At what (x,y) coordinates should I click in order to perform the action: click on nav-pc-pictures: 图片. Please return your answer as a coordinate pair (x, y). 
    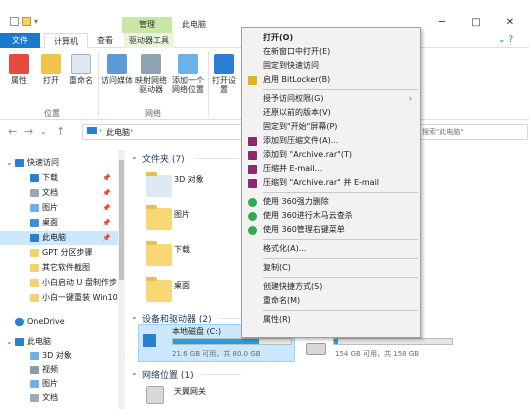
    Looking at the image, I should click on (59, 384).